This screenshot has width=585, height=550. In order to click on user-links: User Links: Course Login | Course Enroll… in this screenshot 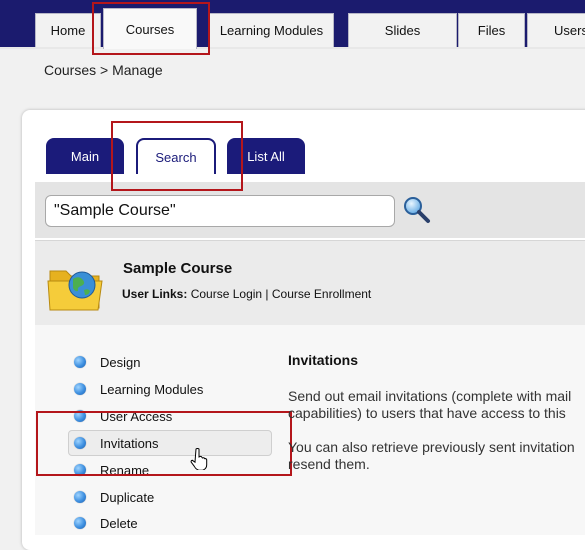, I will do `click(246, 294)`.